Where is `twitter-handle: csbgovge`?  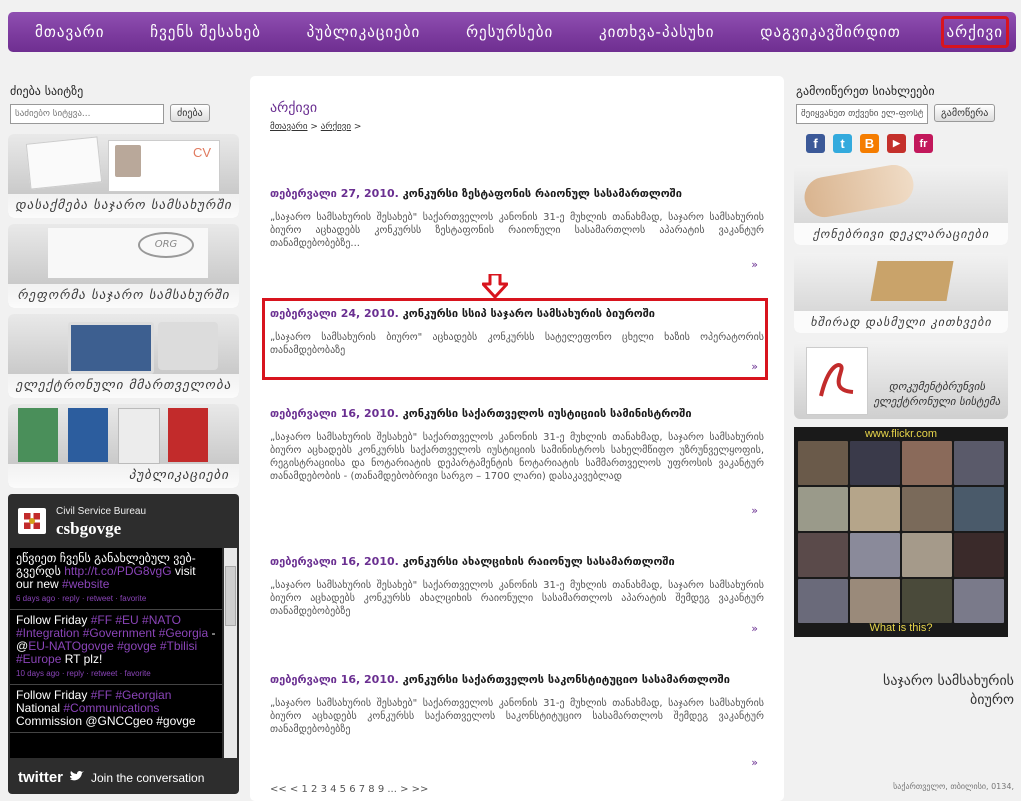
twitter-handle: csbgovge is located at coordinates (88, 529).